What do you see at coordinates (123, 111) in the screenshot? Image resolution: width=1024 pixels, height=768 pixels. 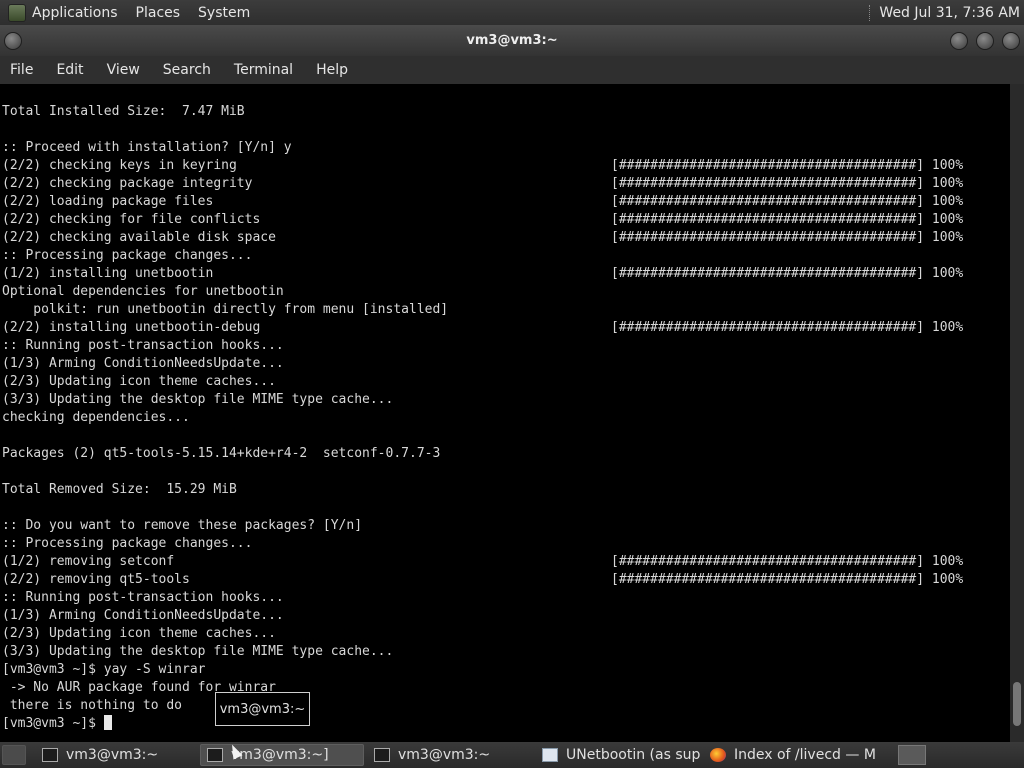 I see `terminal-line-text: Total Installed Size: 7.47 MiB` at bounding box center [123, 111].